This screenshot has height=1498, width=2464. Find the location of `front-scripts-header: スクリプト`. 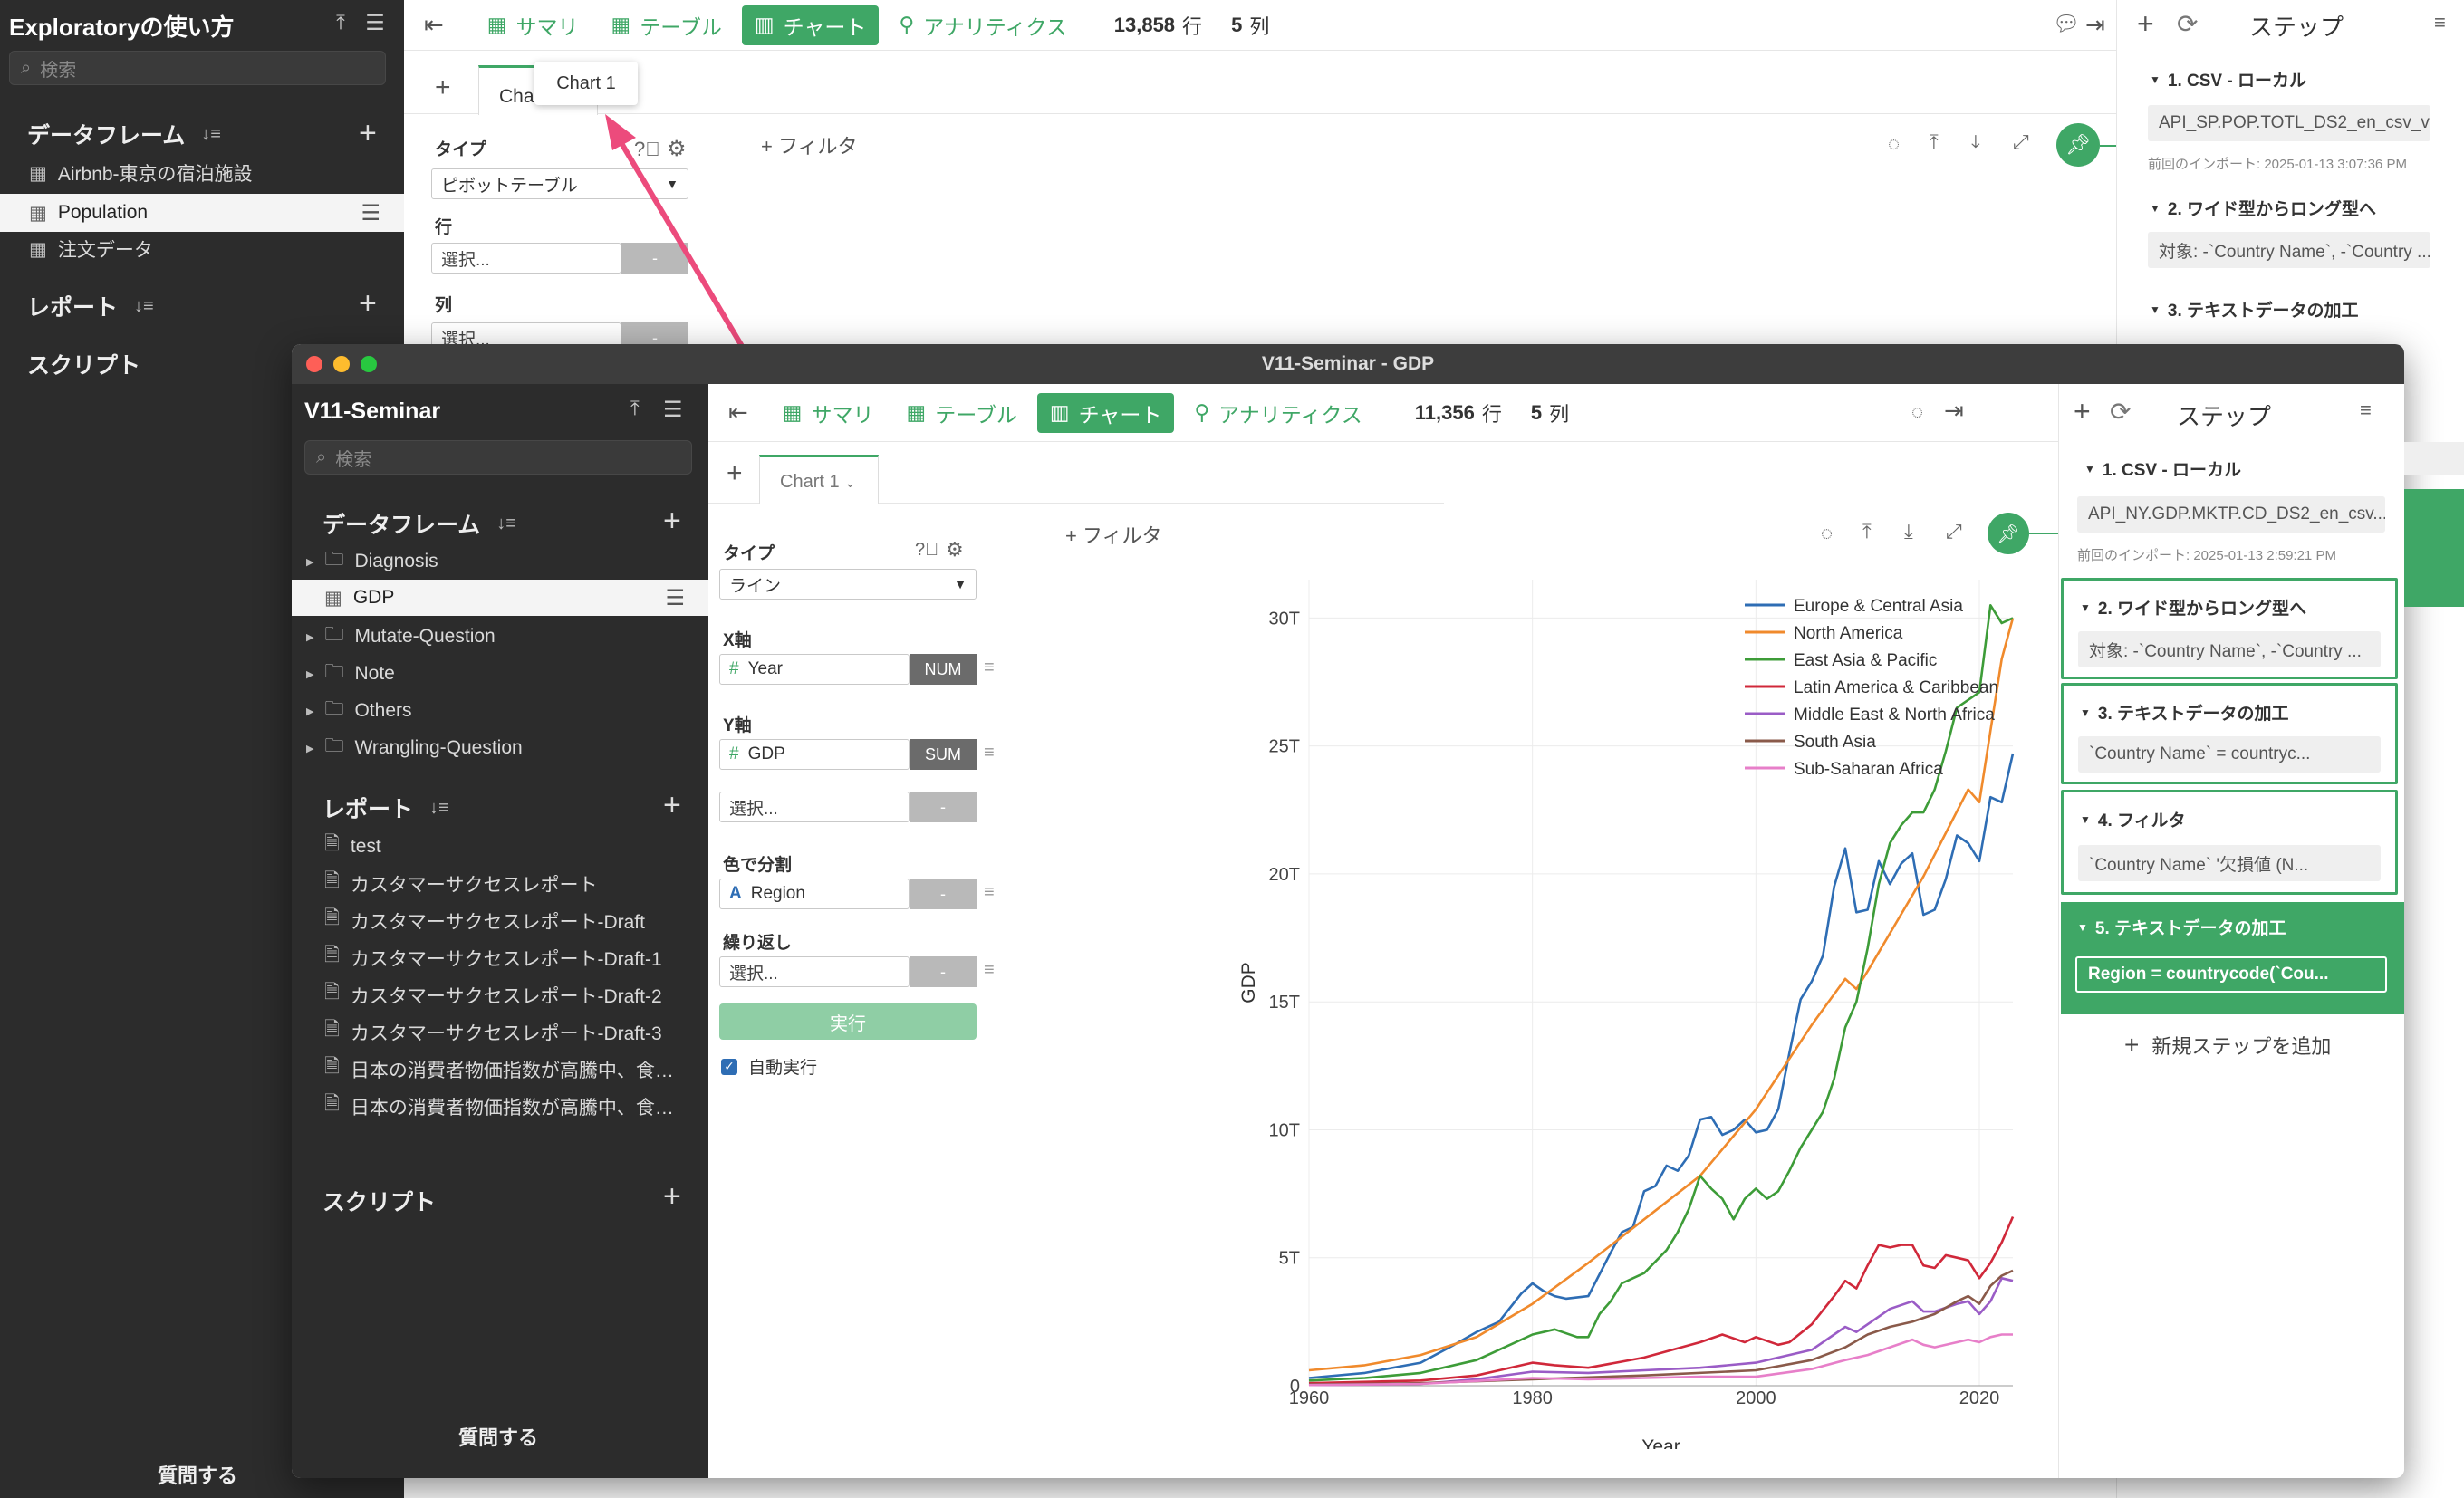

front-scripts-header: スクリプト is located at coordinates (379, 1202).